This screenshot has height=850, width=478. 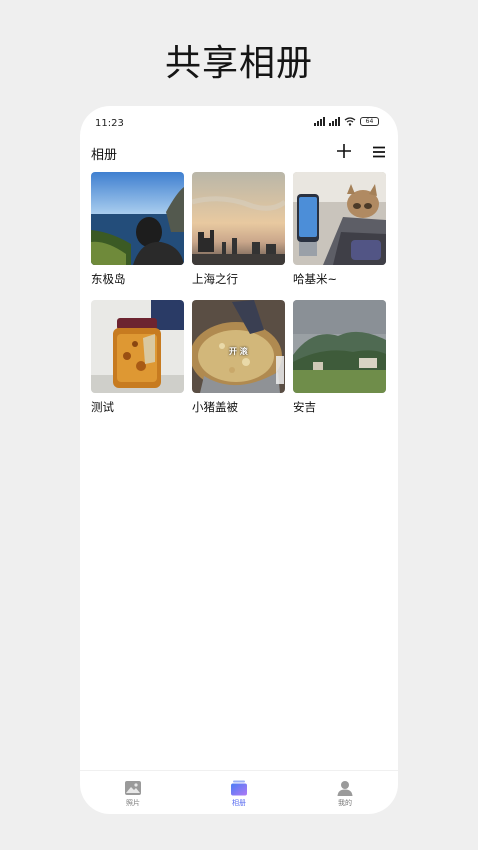 I want to click on menu-button, so click(x=379, y=152).